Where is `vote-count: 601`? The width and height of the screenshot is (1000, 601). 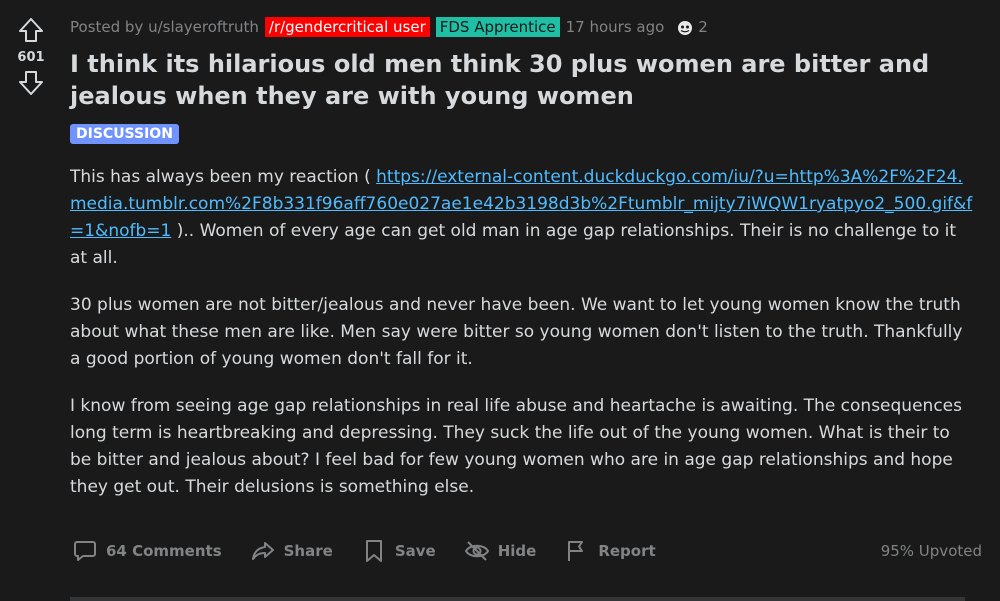
vote-count: 601 is located at coordinates (31, 57).